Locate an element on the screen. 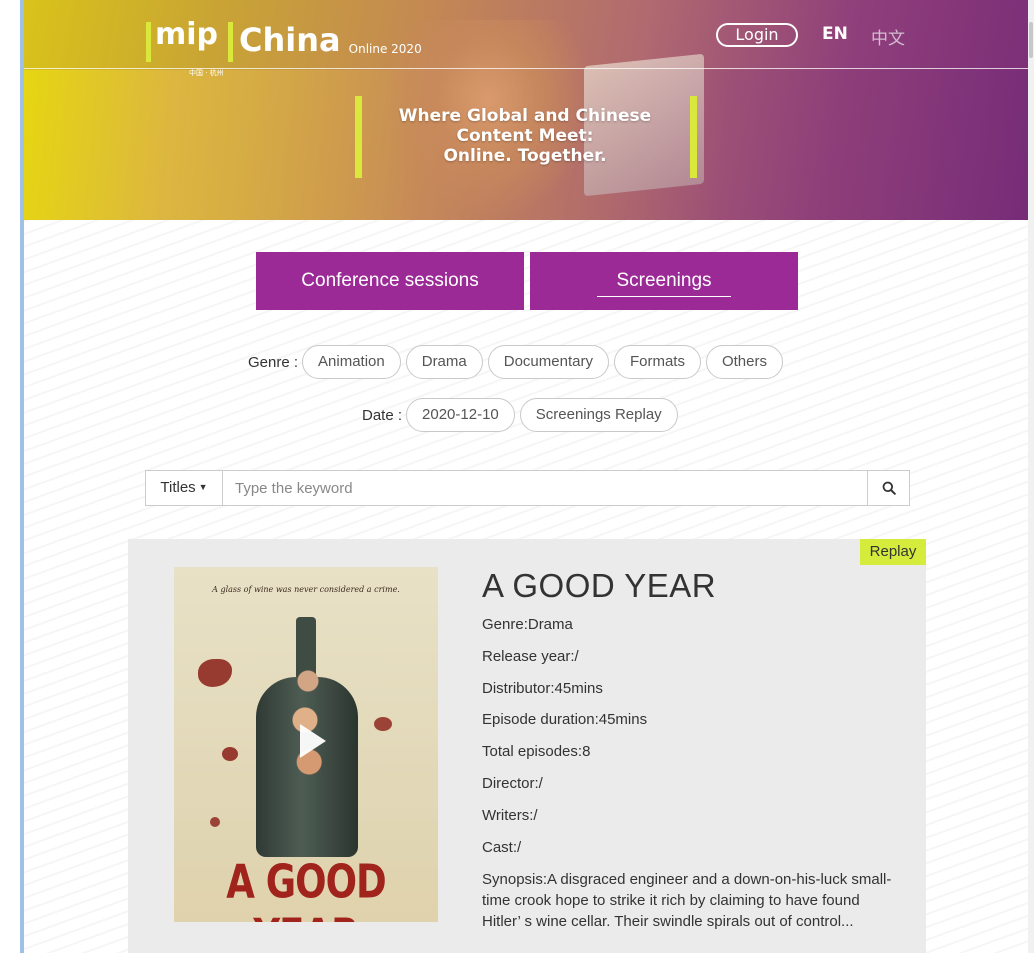  logo-accent-bar is located at coordinates (148, 42).